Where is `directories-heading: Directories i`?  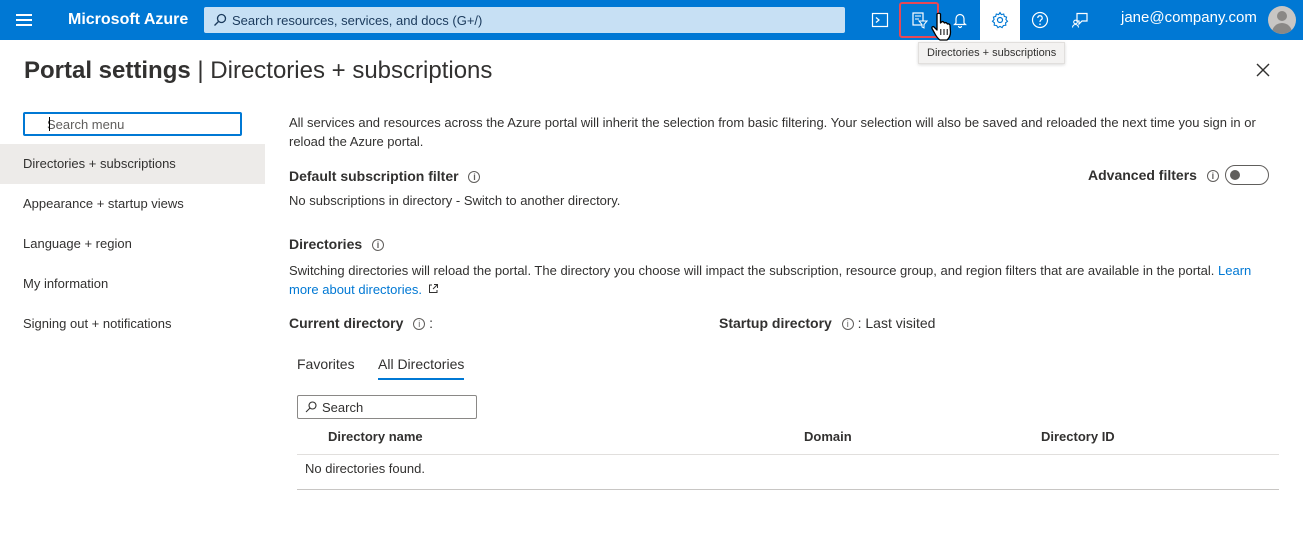
directories-heading: Directories i is located at coordinates (337, 244).